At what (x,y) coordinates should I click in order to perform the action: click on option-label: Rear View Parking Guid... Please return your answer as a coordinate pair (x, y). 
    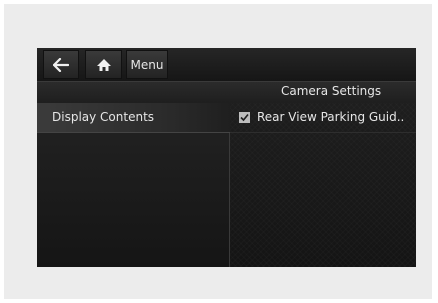
    Looking at the image, I should click on (331, 117).